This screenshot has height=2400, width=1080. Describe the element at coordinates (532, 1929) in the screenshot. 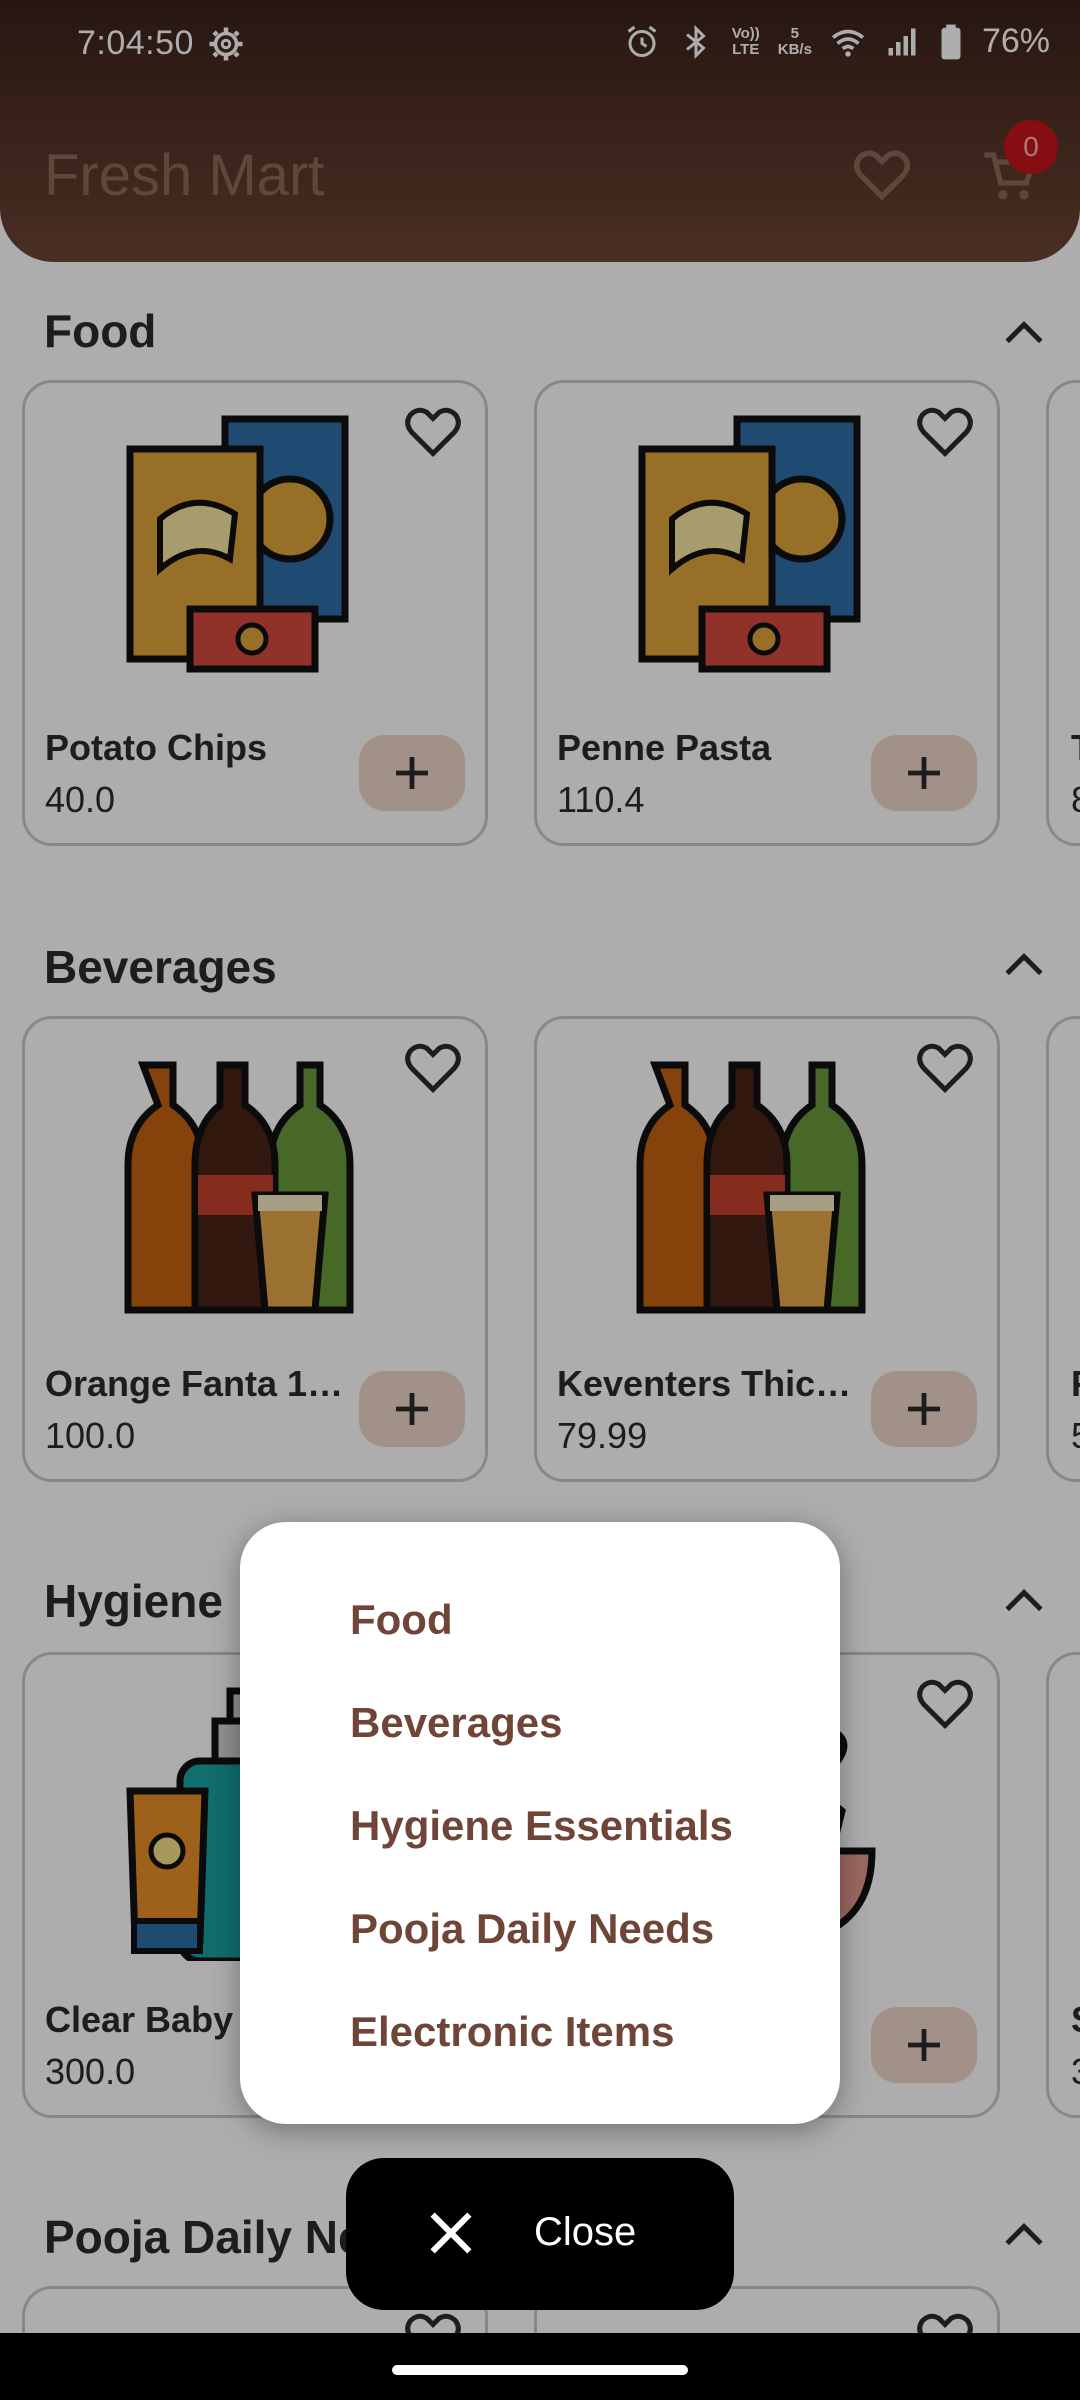

I see `menu-item-pooja-daily-needs: Pooja Daily Needs` at that location.